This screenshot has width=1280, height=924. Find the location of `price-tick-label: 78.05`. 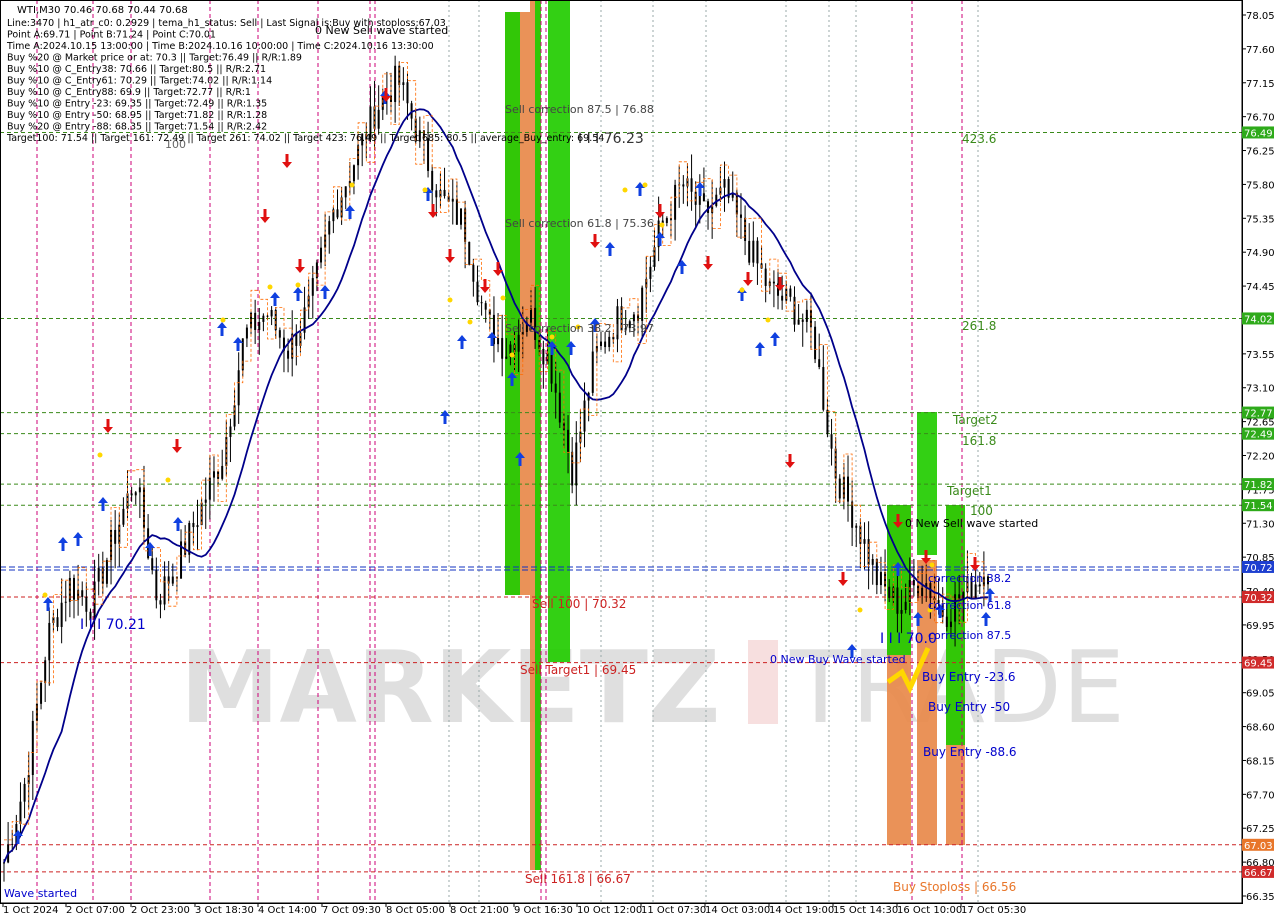

price-tick-label: 78.05 is located at coordinates (1260, 16).